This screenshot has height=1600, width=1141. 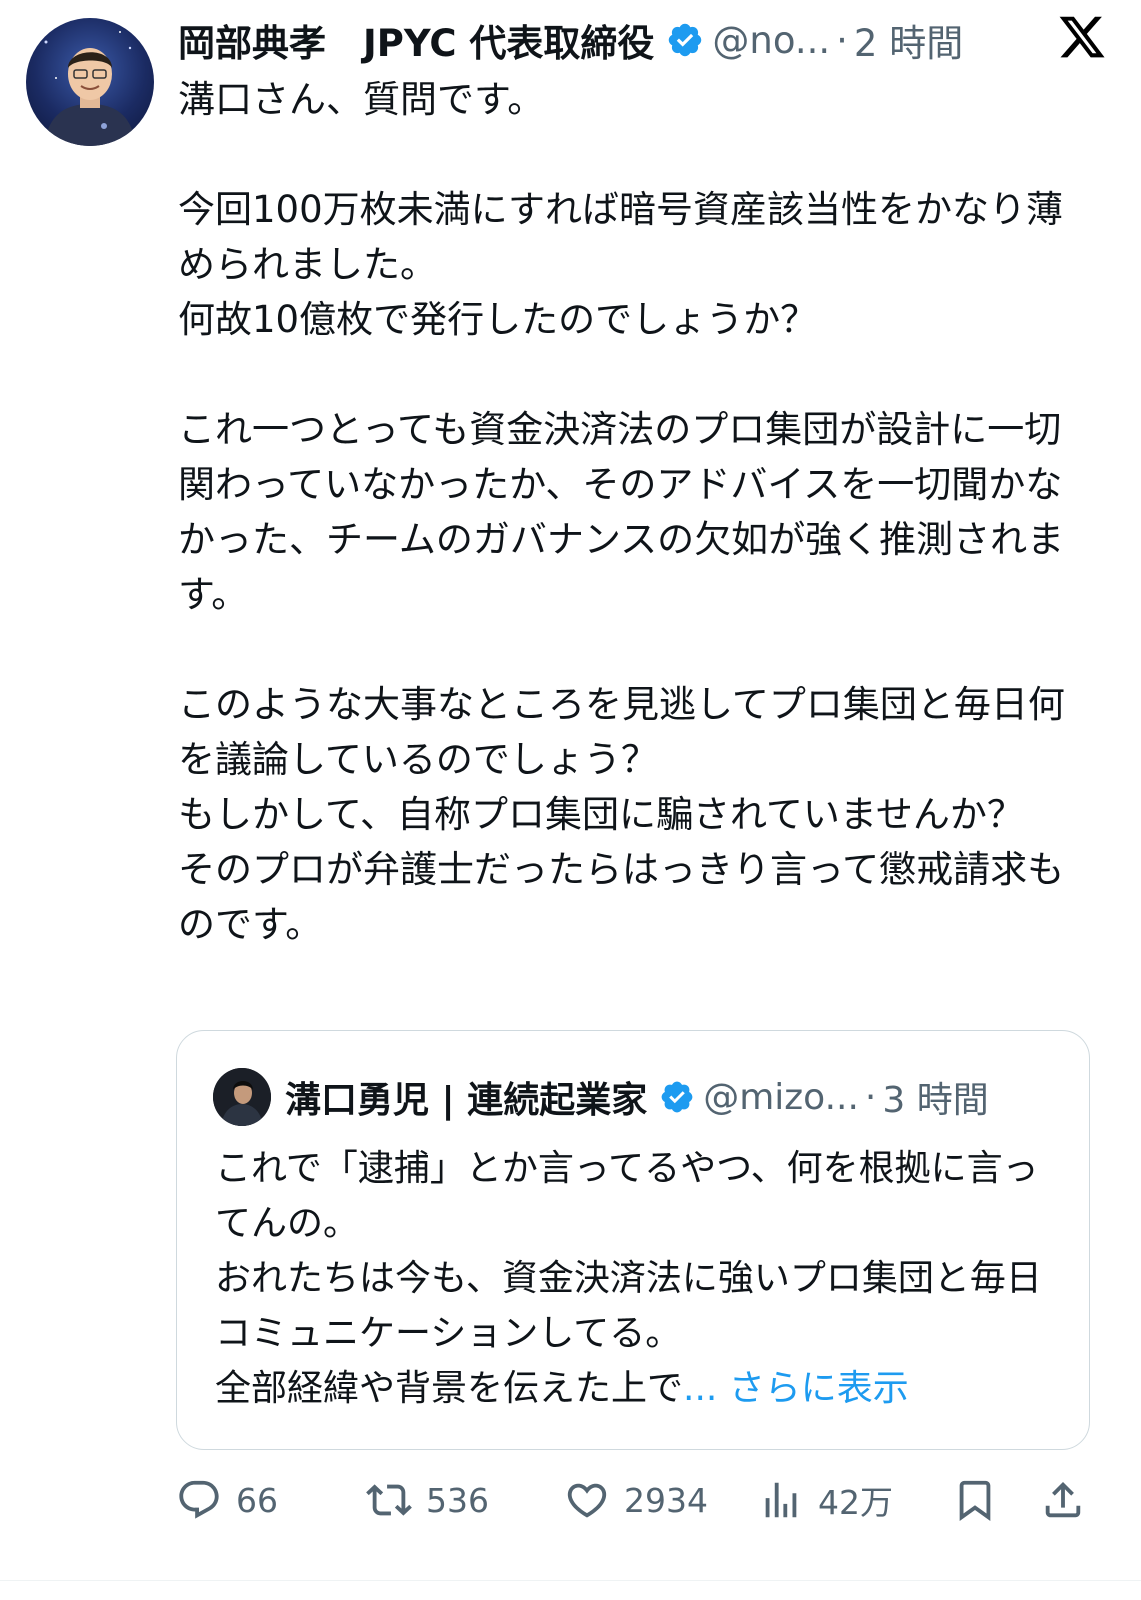 What do you see at coordinates (389, 1500) in the screenshot?
I see `retweet-icon` at bounding box center [389, 1500].